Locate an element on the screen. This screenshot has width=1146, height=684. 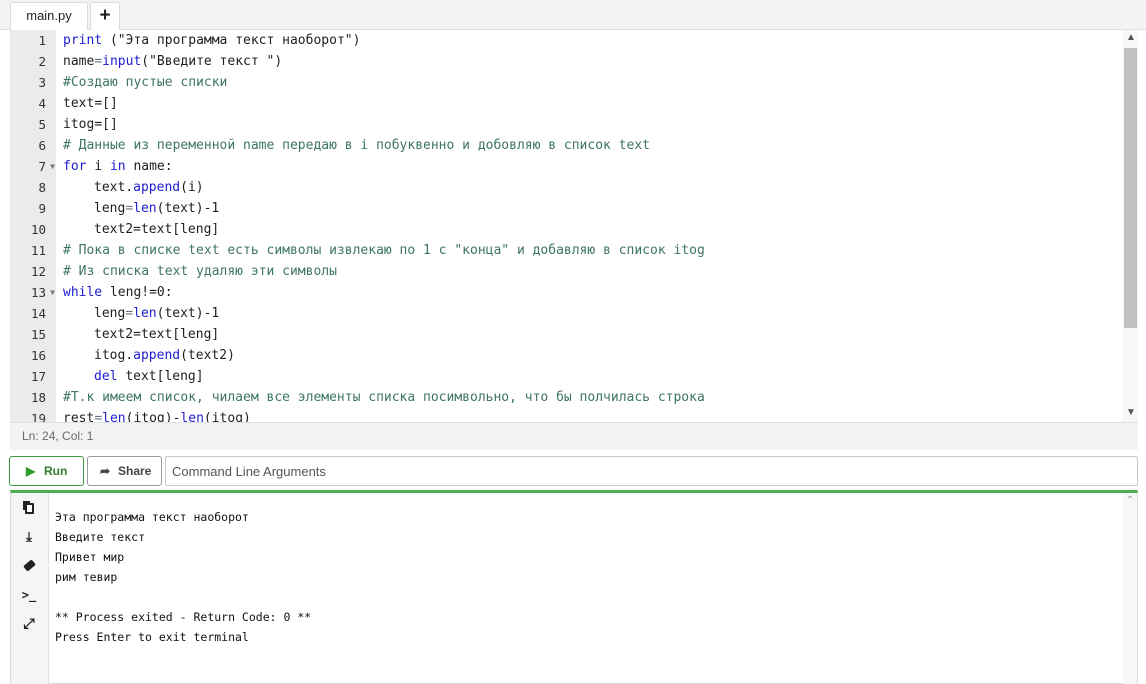
line-number-text: 1 is located at coordinates (42, 40).